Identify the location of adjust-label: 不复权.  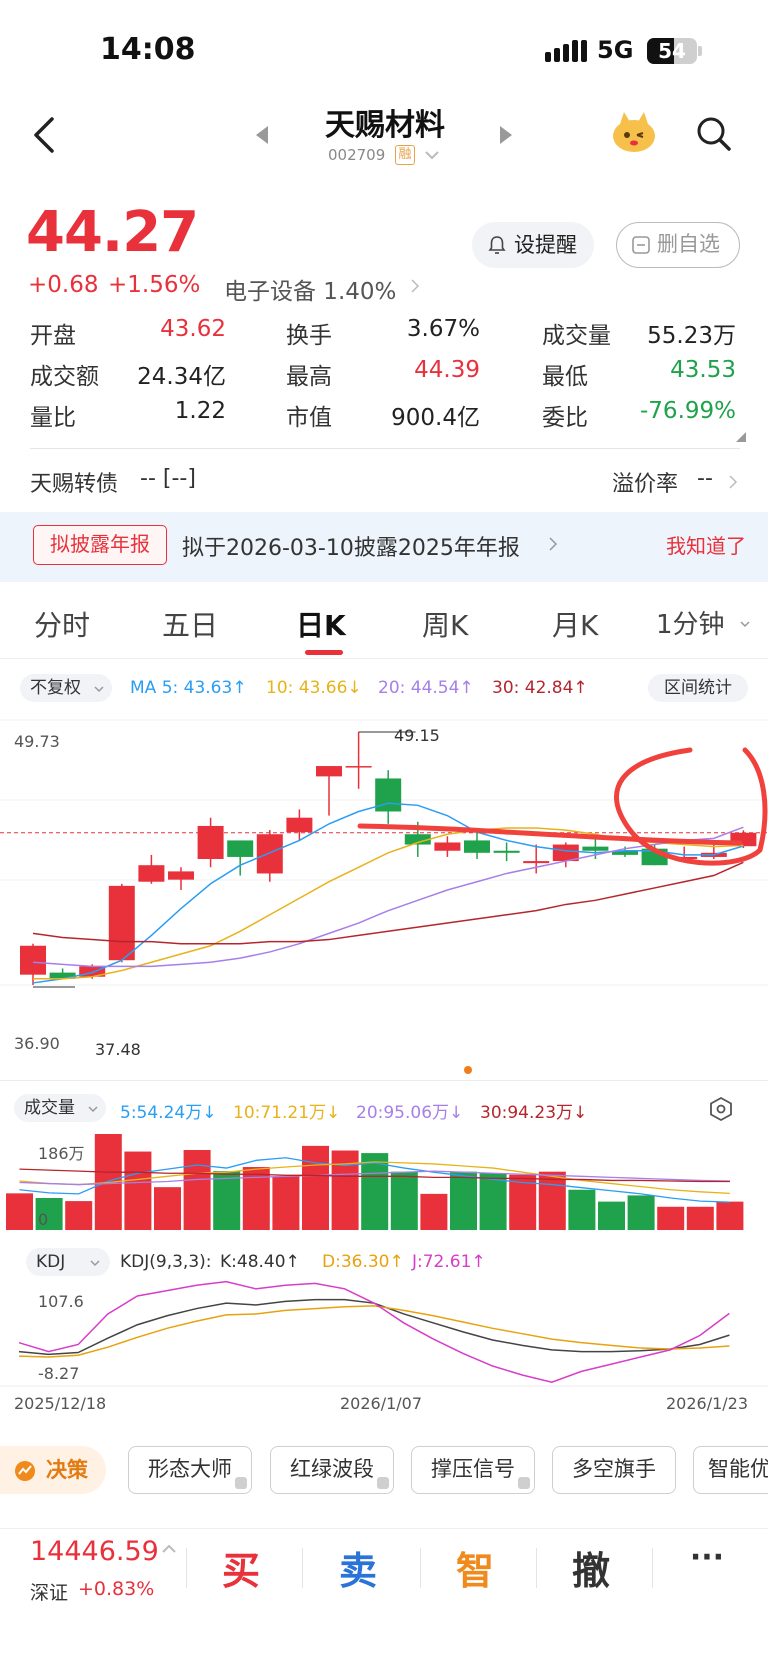
(55, 688).